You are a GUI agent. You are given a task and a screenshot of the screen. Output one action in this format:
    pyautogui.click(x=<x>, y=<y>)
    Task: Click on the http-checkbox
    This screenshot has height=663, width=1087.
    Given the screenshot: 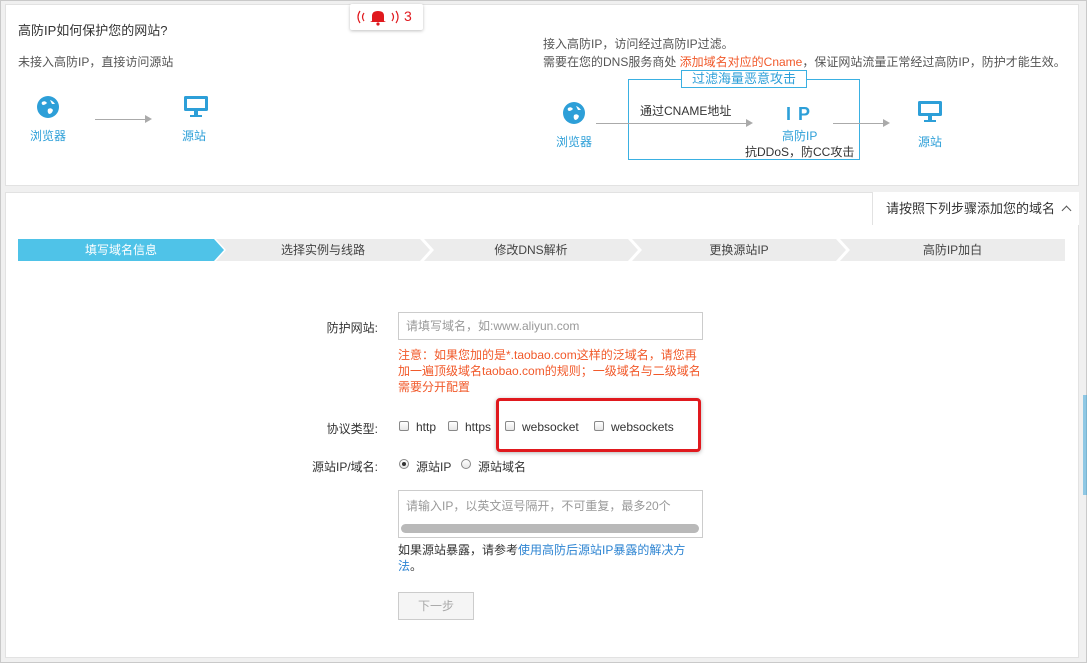 What is the action you would take?
    pyautogui.click(x=404, y=426)
    